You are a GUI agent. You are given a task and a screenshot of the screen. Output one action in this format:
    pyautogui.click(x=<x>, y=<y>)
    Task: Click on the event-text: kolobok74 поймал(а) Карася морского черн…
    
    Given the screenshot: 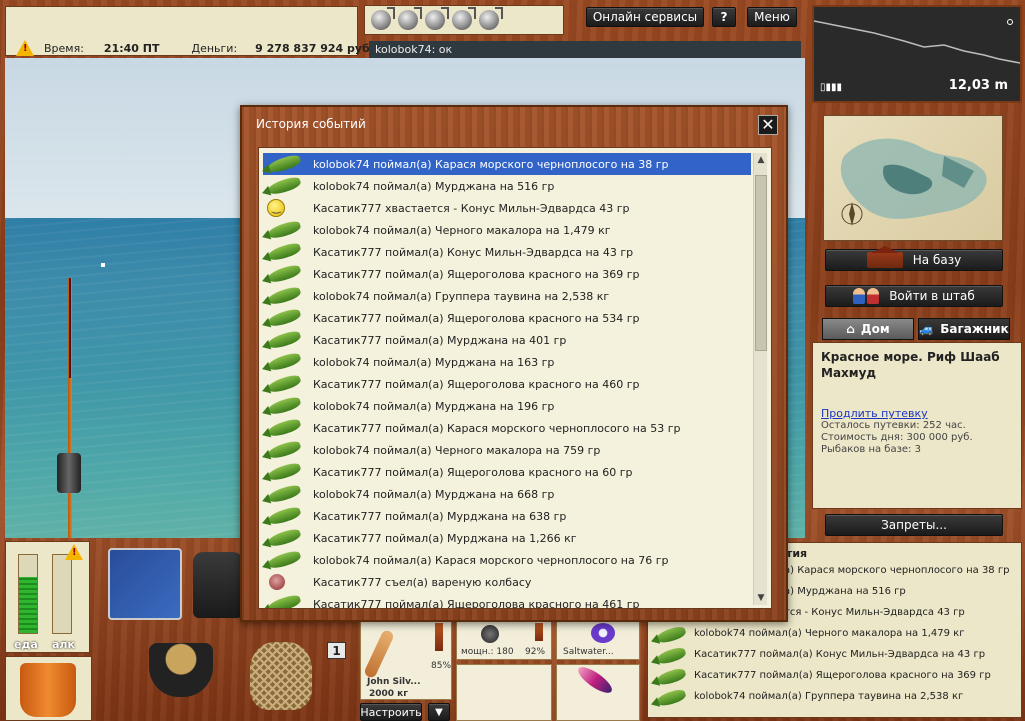 What is the action you would take?
    pyautogui.click(x=491, y=560)
    